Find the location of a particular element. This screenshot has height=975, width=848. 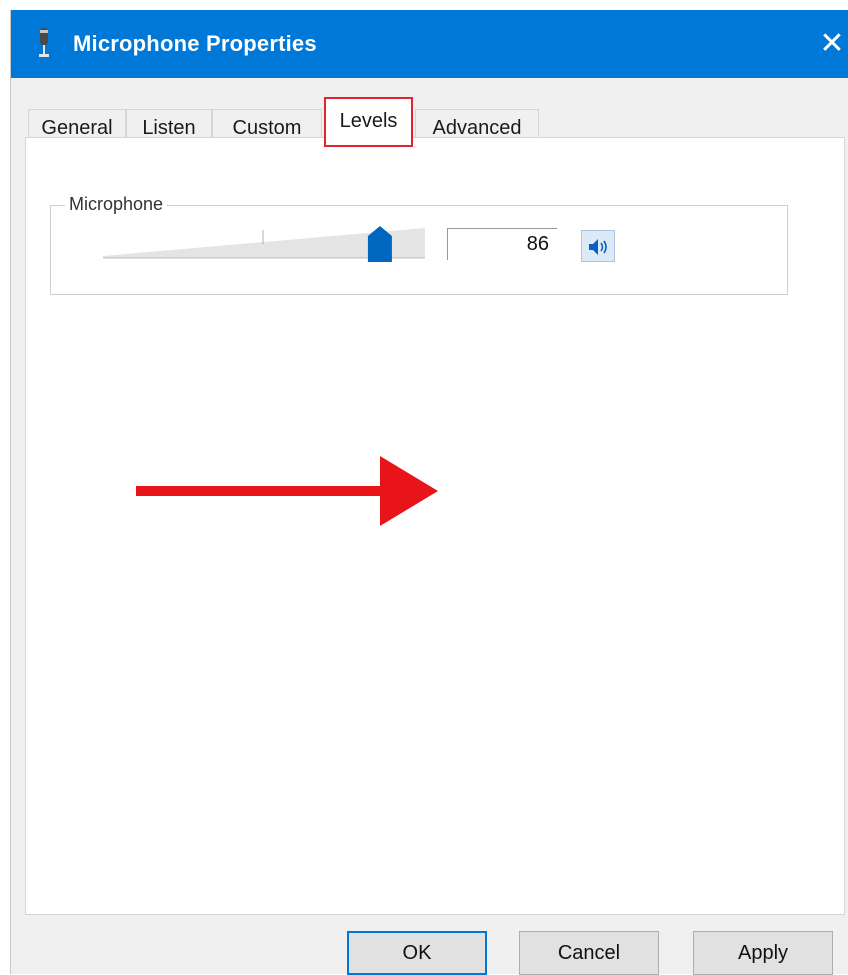

tab-levels: Levels is located at coordinates (368, 122).